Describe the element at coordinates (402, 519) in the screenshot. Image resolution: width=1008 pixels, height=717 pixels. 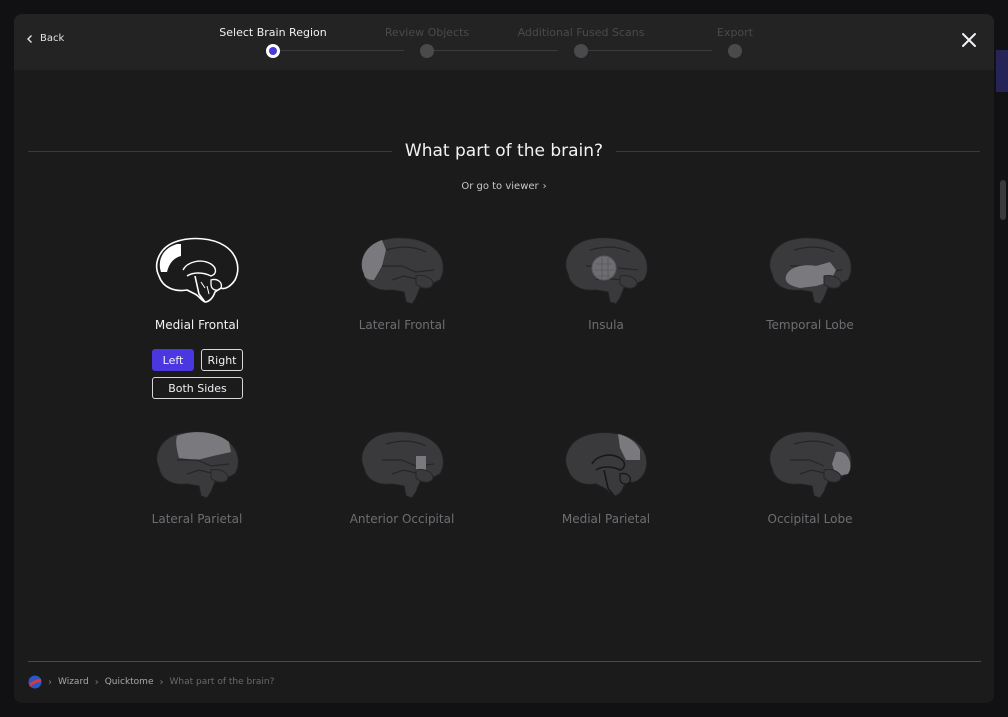
I see `region-label: Anterior Occipital` at that location.